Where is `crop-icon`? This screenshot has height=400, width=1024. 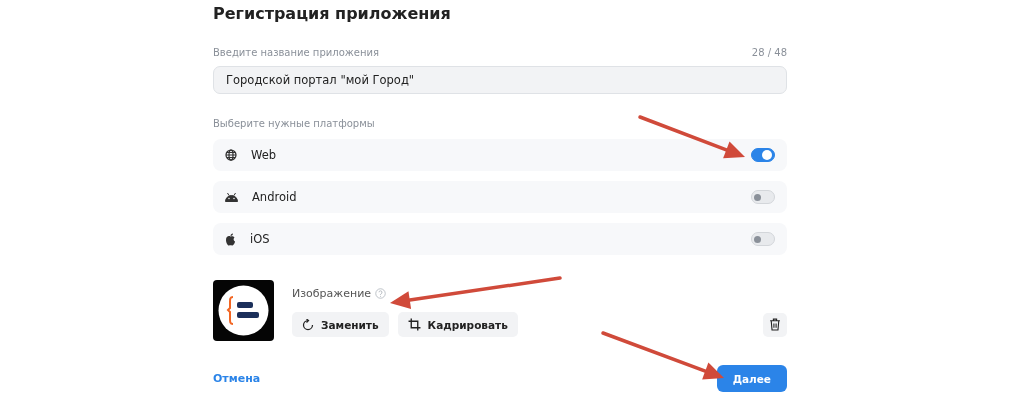
crop-icon is located at coordinates (414, 324).